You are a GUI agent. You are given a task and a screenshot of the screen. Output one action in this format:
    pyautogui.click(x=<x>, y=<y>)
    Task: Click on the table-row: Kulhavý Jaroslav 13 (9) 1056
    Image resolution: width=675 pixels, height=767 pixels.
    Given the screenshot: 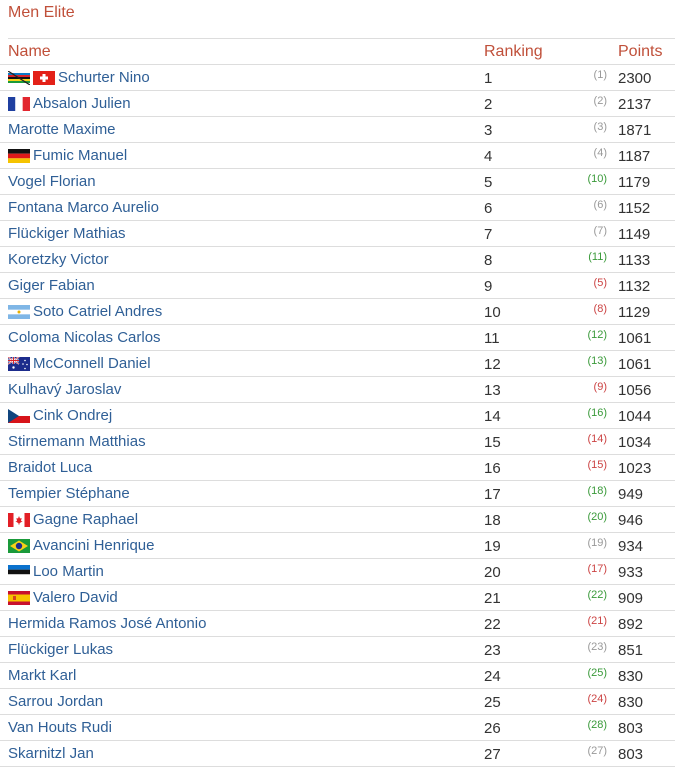 What is the action you would take?
    pyautogui.click(x=337, y=390)
    